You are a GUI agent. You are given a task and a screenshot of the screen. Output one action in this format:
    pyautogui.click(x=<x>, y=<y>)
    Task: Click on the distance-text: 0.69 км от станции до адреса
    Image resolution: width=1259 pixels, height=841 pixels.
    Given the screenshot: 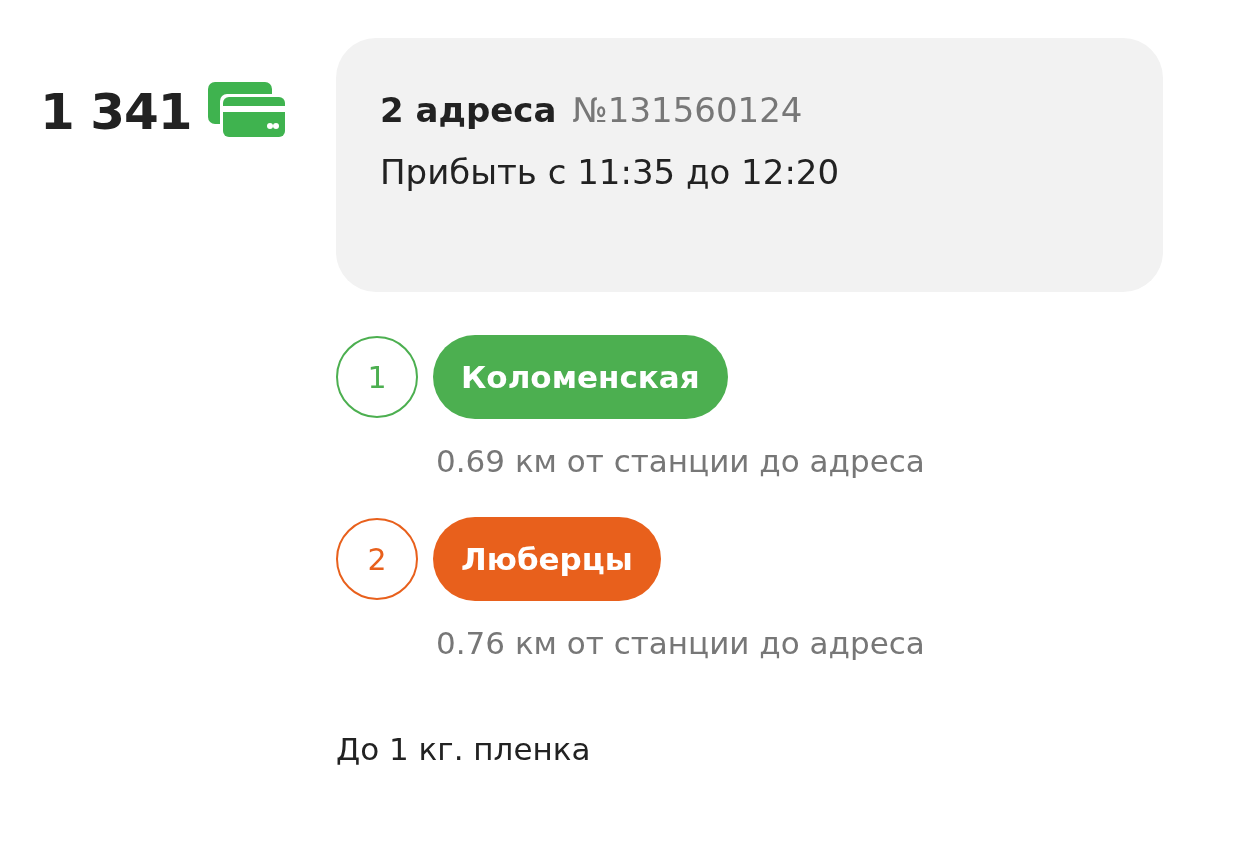 What is the action you would take?
    pyautogui.click(x=681, y=461)
    